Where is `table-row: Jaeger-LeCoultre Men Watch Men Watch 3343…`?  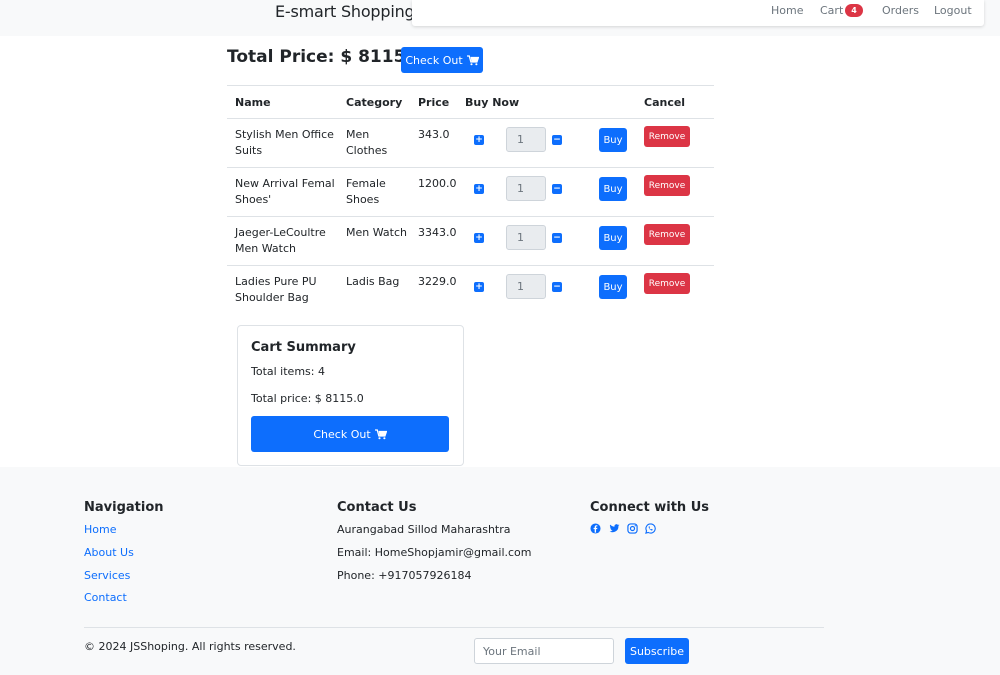
table-row: Jaeger-LeCoultre Men Watch Men Watch 3343… is located at coordinates (470, 241).